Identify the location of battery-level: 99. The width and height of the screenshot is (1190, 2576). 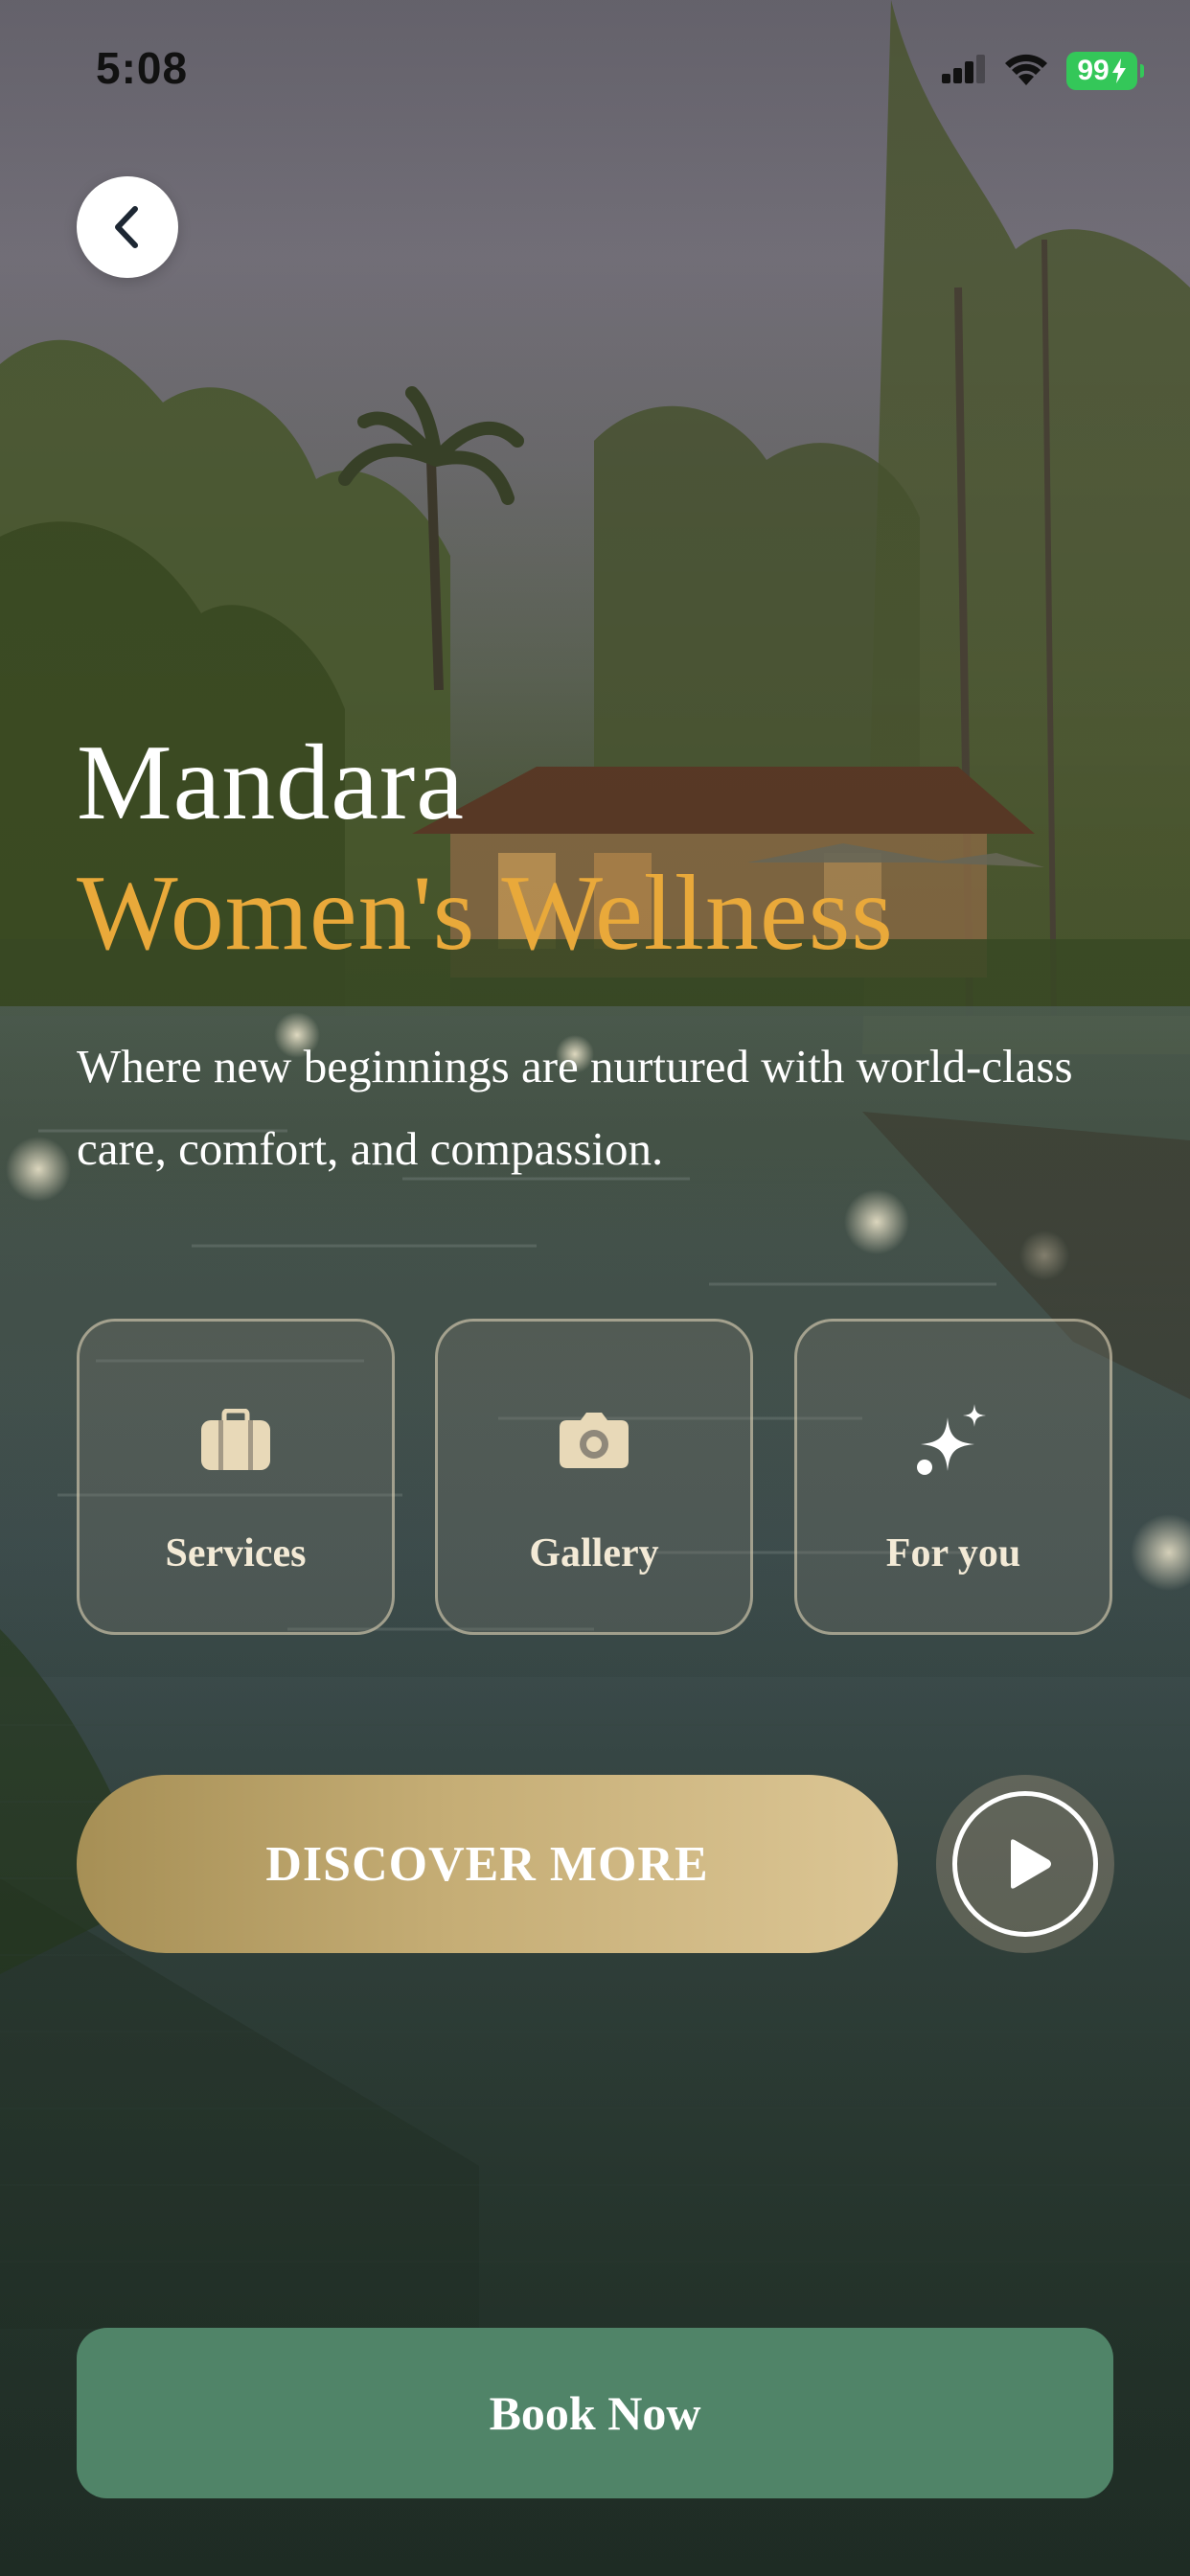
(1094, 70).